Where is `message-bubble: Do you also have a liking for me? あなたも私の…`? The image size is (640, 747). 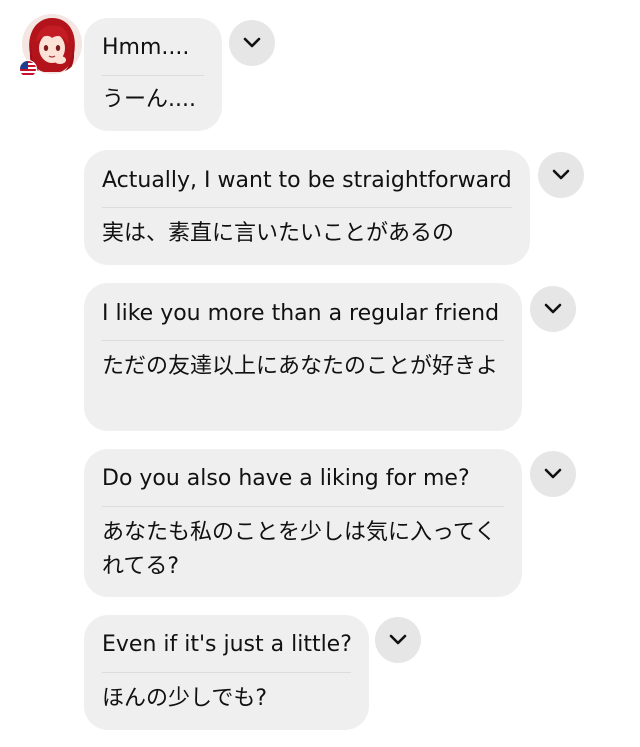
message-bubble: Do you also have a liking for me? あなたも私の… is located at coordinates (303, 523).